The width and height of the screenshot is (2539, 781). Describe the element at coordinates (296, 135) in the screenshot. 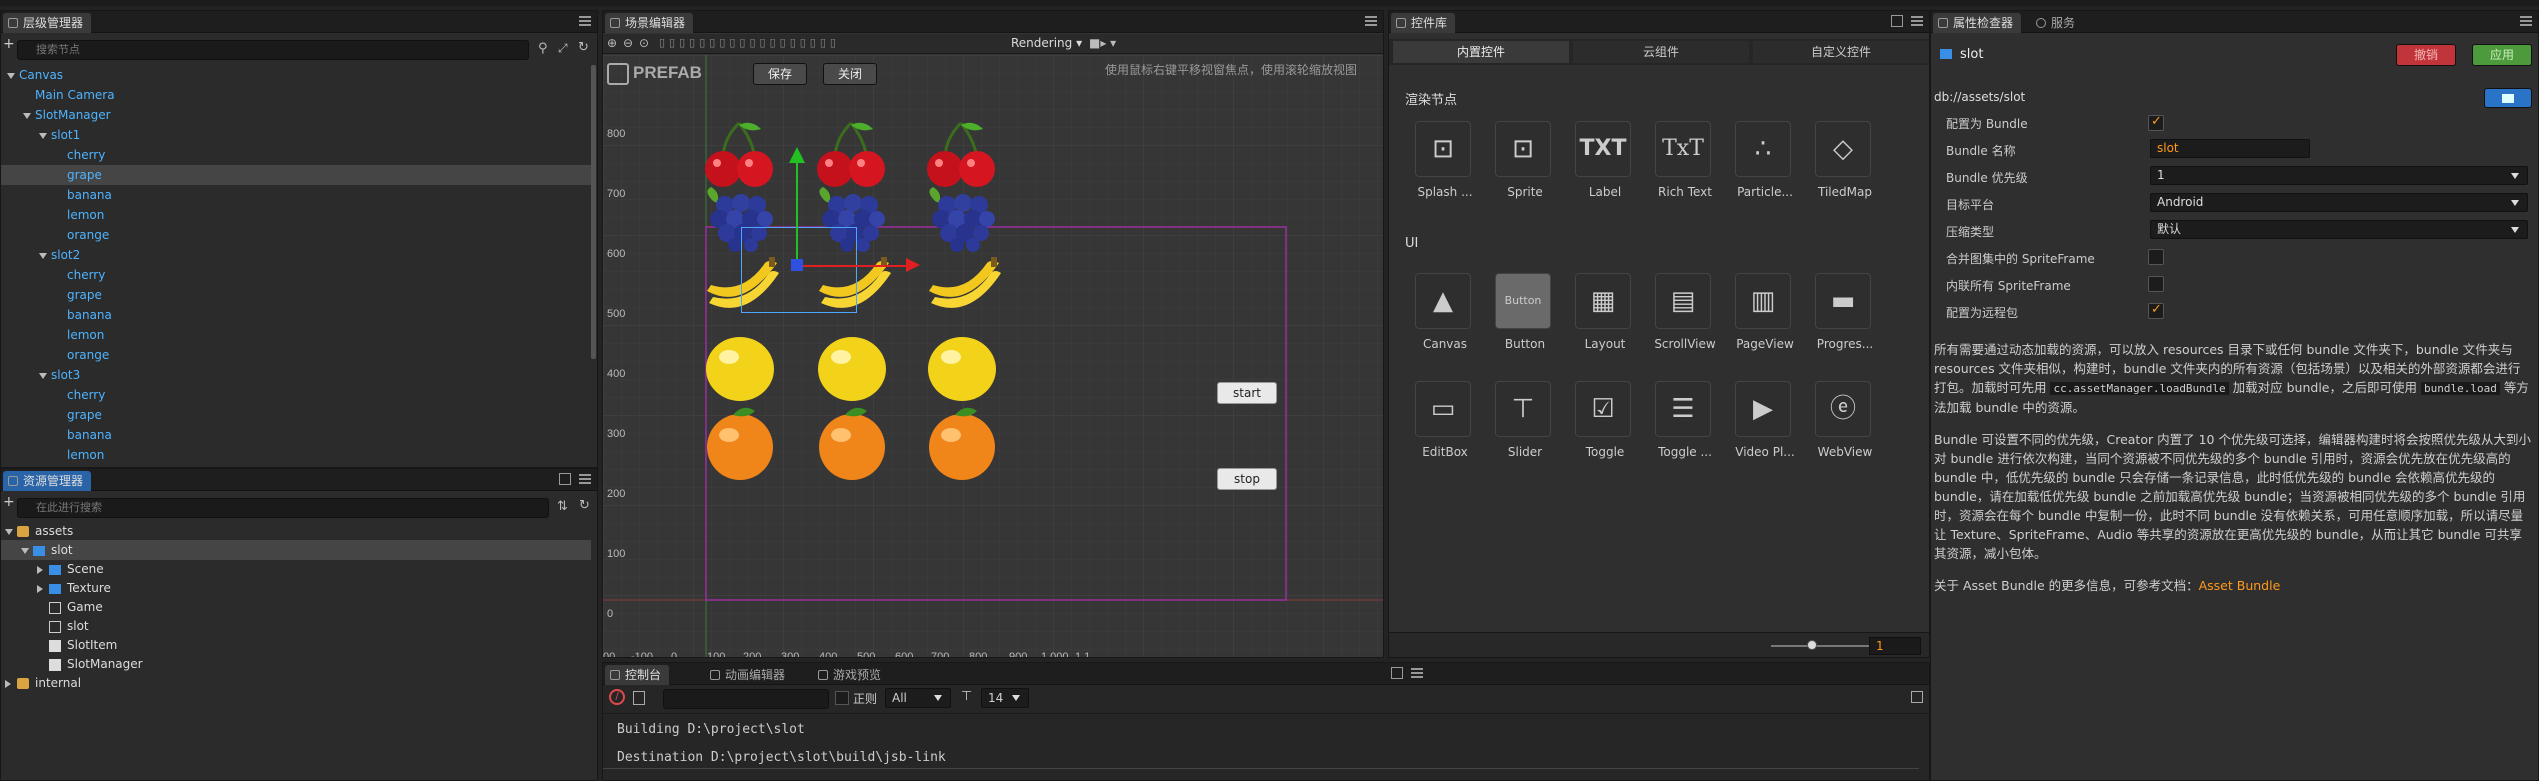

I see `tree-node: slot1` at that location.